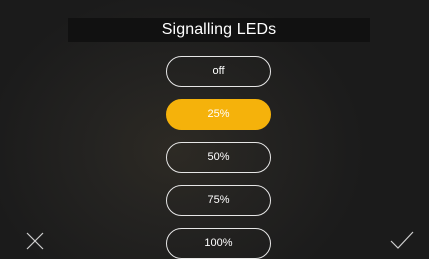  I want to click on page-title: Signalling LEDs, so click(219, 30).